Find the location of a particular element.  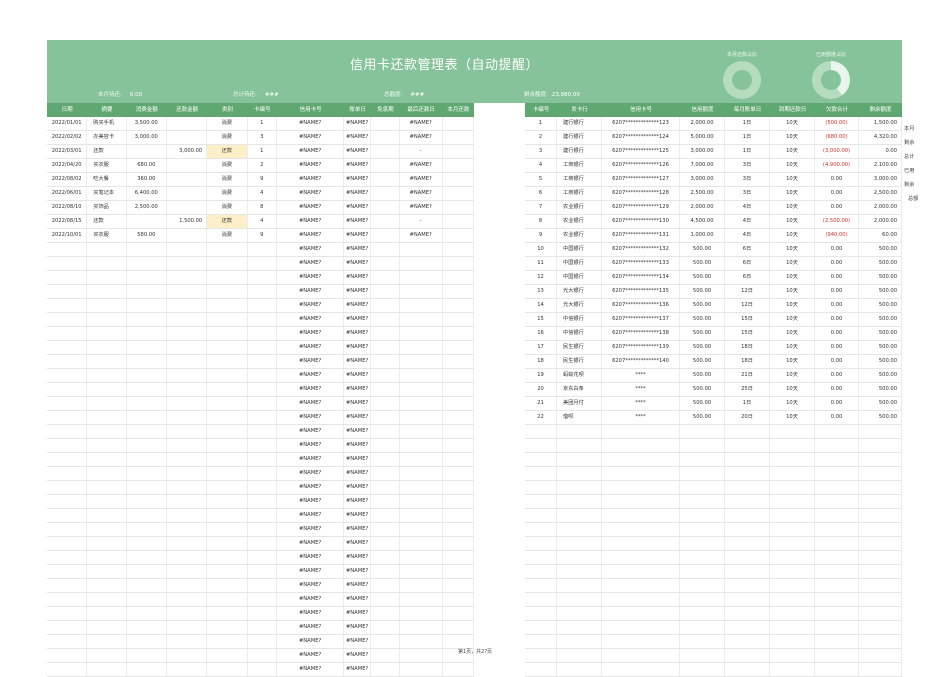

table-cell: 中国银行 is located at coordinates (579, 249).